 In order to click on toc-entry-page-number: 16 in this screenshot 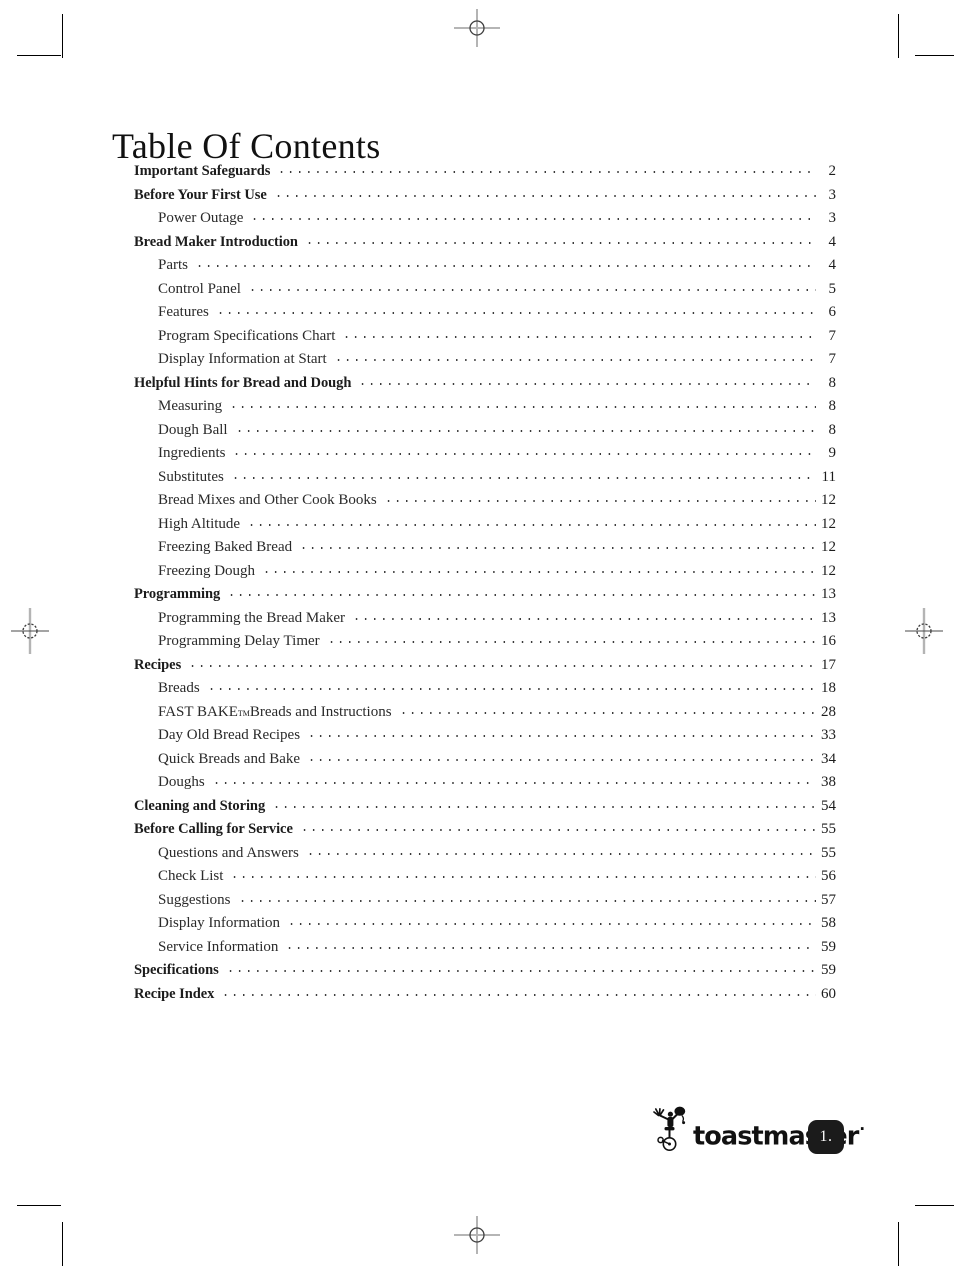, I will do `click(828, 641)`.